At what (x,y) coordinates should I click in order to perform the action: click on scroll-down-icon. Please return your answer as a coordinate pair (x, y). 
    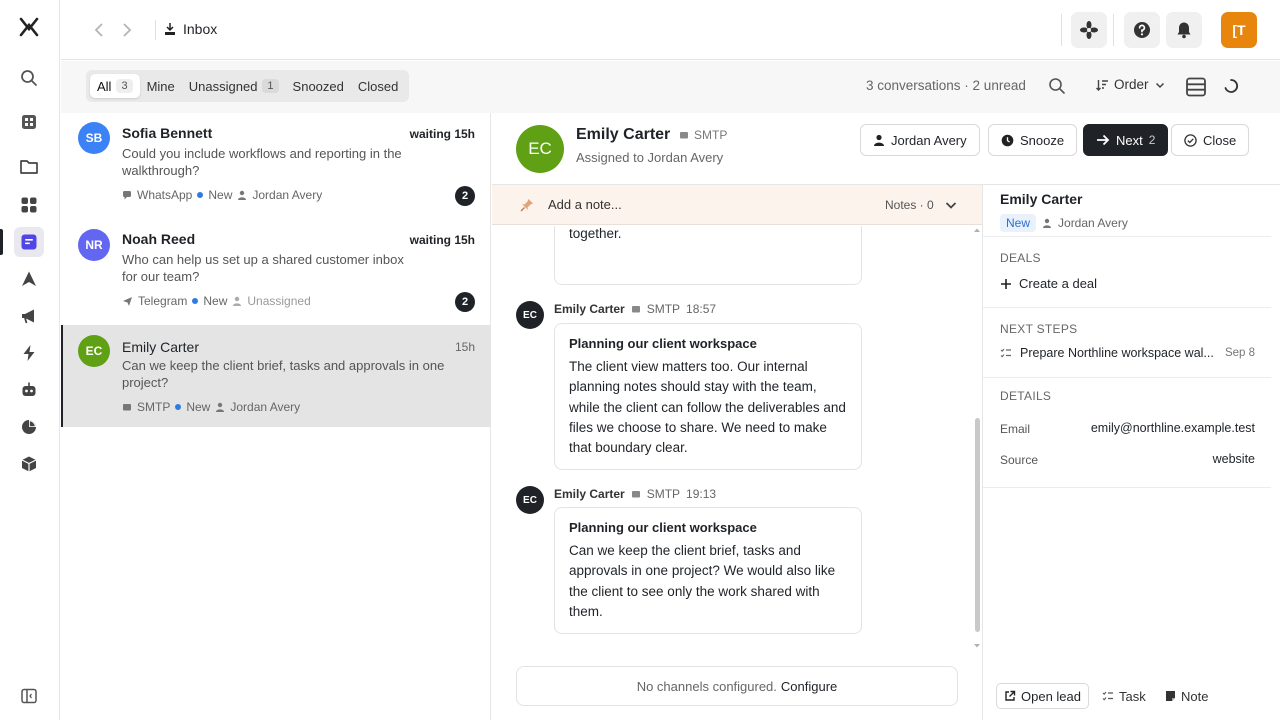
    Looking at the image, I should click on (977, 646).